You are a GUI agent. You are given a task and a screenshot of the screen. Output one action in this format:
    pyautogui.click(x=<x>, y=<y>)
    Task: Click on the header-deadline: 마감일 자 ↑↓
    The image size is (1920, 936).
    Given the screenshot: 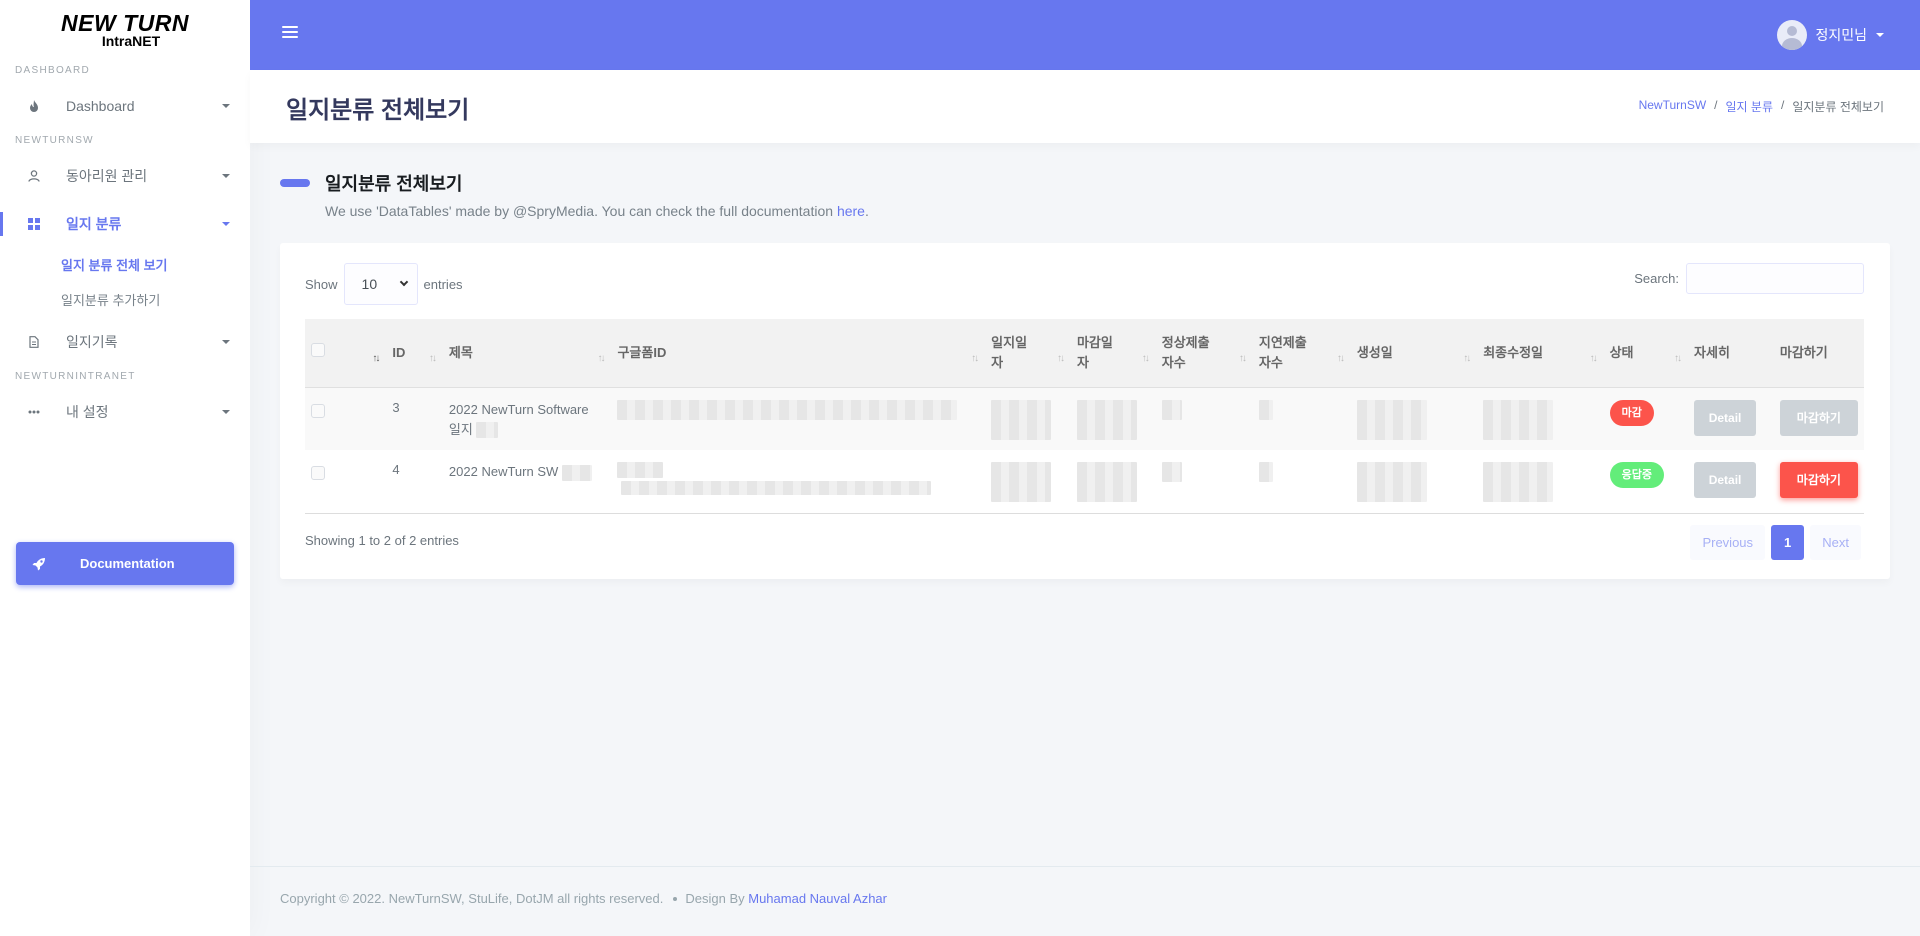 What is the action you would take?
    pyautogui.click(x=1113, y=353)
    